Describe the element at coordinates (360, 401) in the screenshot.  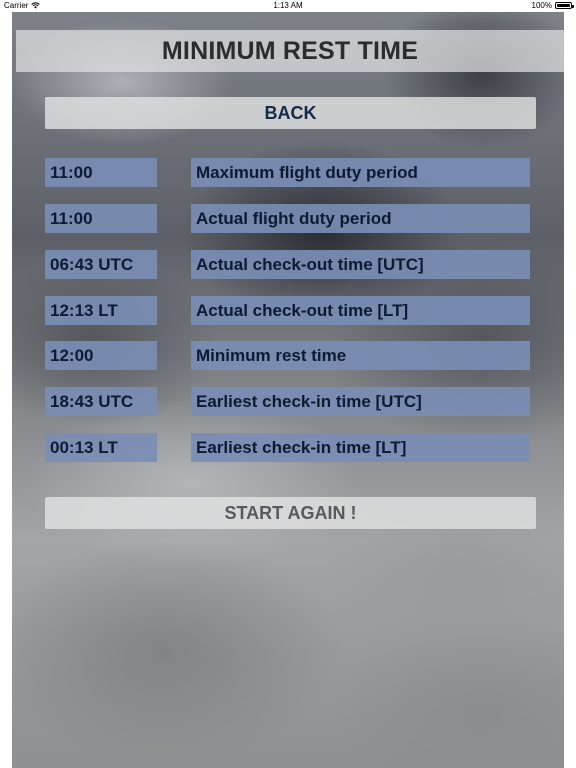
I see `checkin-utc-label: Earliest check-in time [UTC]` at that location.